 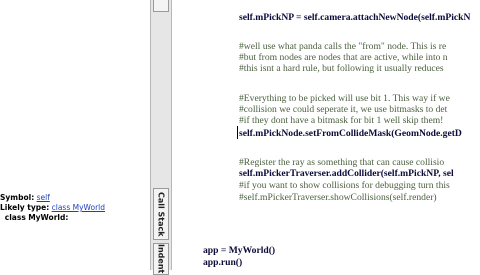 I want to click on text-caret, so click(x=237, y=132).